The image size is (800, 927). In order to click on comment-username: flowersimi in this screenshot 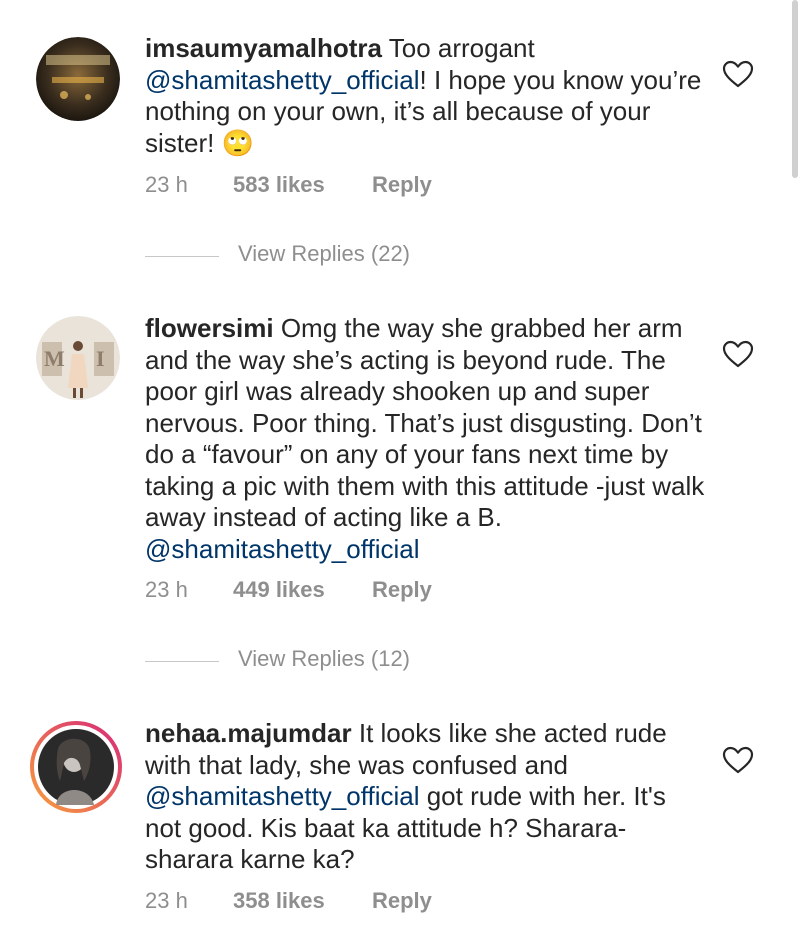, I will do `click(209, 328)`.